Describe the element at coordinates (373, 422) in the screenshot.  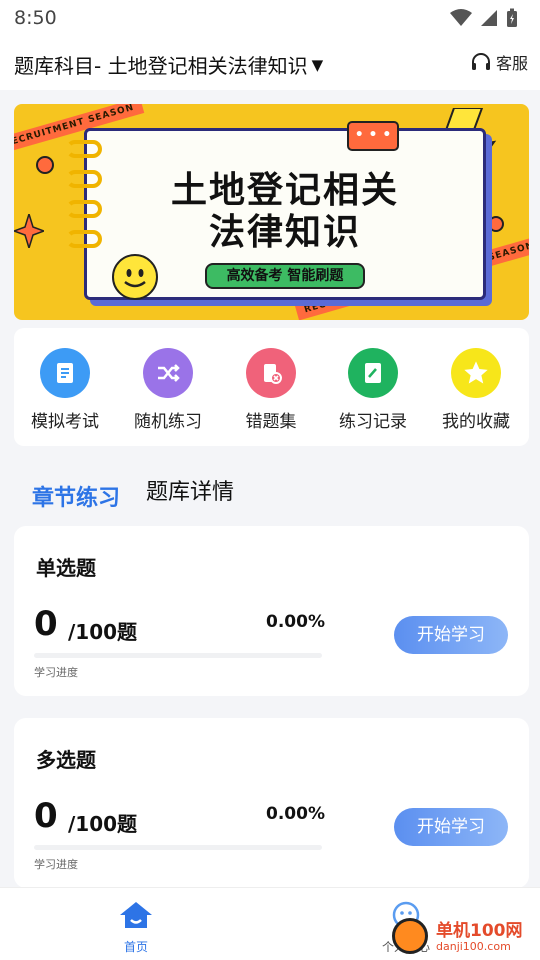
I see `shortcut-label: 练习记录` at that location.